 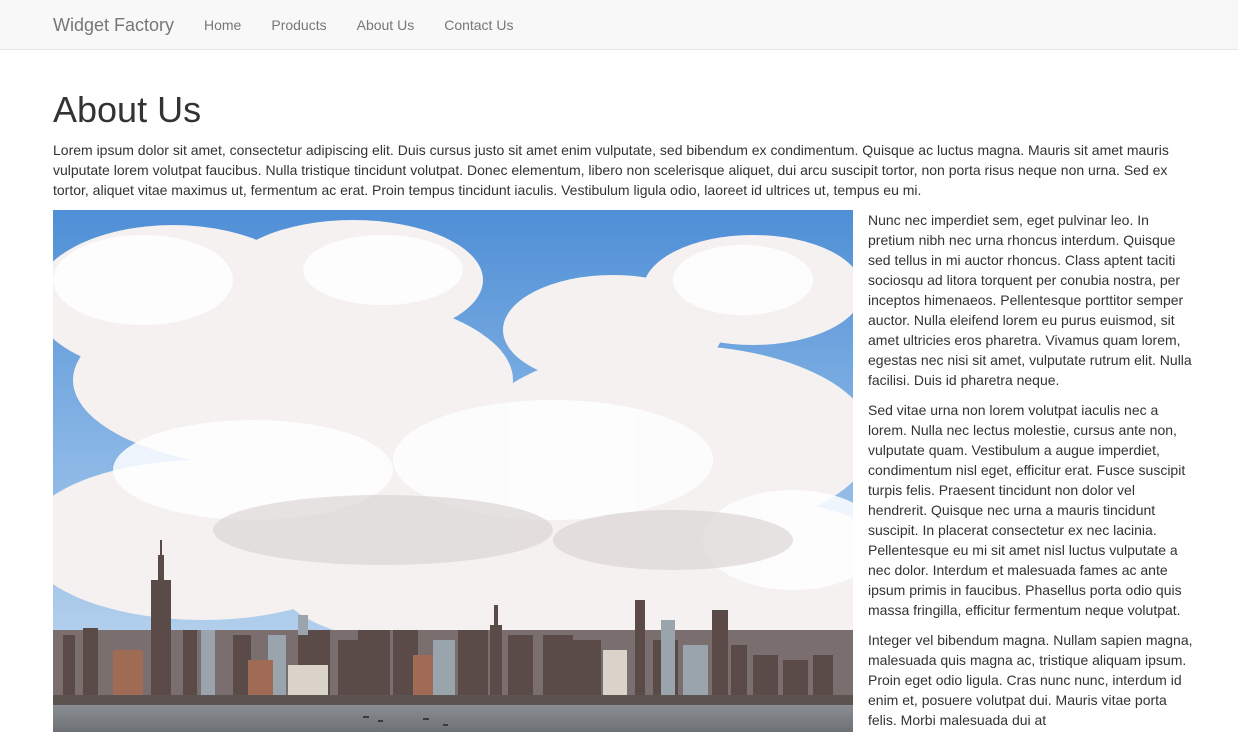 I want to click on nav-link-about: About Us, so click(x=386, y=25).